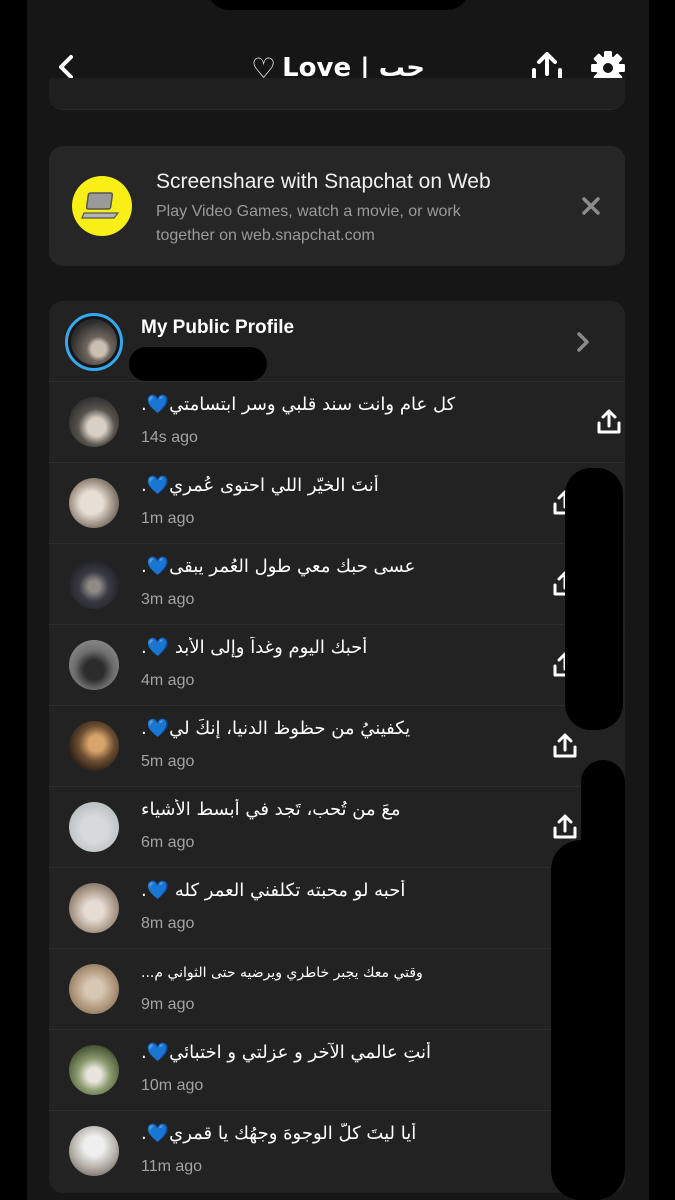 This screenshot has height=1200, width=675. Describe the element at coordinates (337, 94) in the screenshot. I see `collapsed-card-edge` at that location.